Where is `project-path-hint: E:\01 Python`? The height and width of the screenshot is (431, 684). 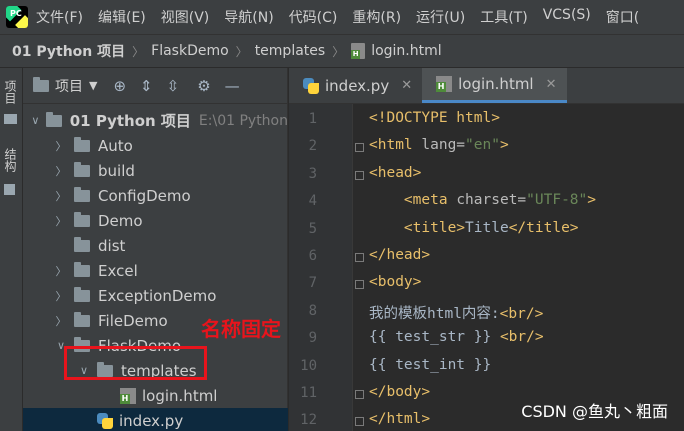 project-path-hint: E:\01 Python is located at coordinates (243, 120).